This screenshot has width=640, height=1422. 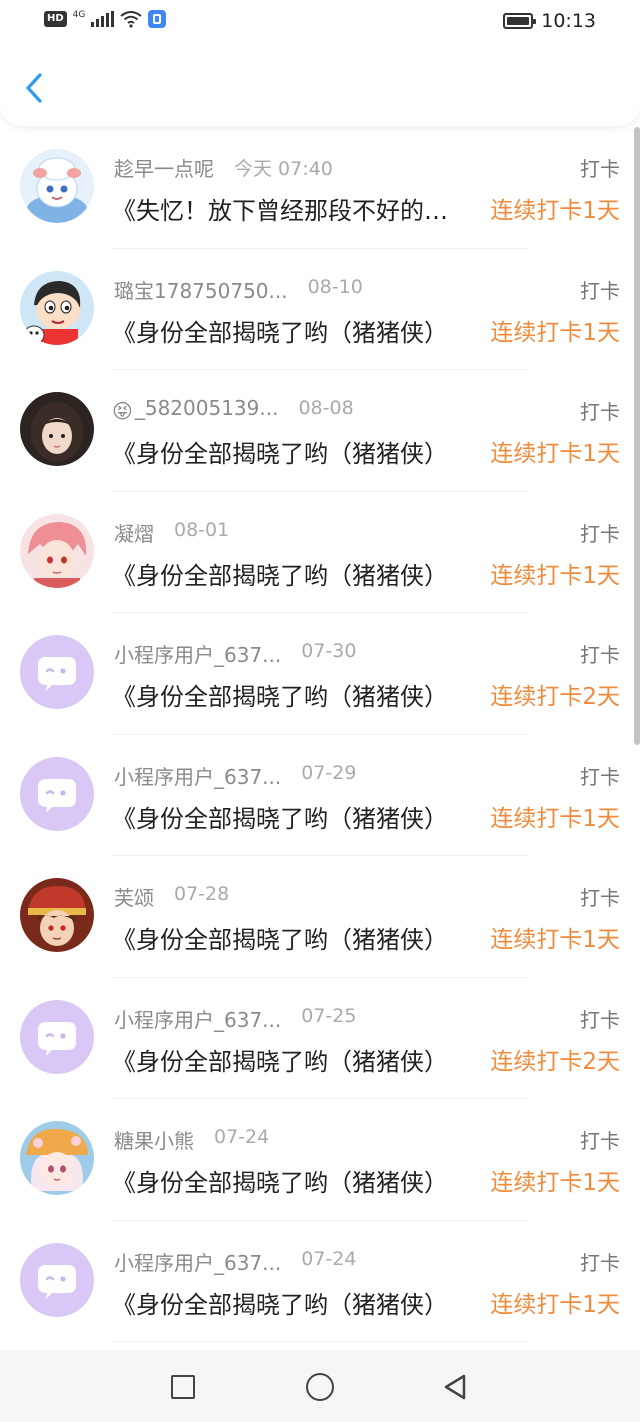 I want to click on app-notification-icon, so click(x=157, y=19).